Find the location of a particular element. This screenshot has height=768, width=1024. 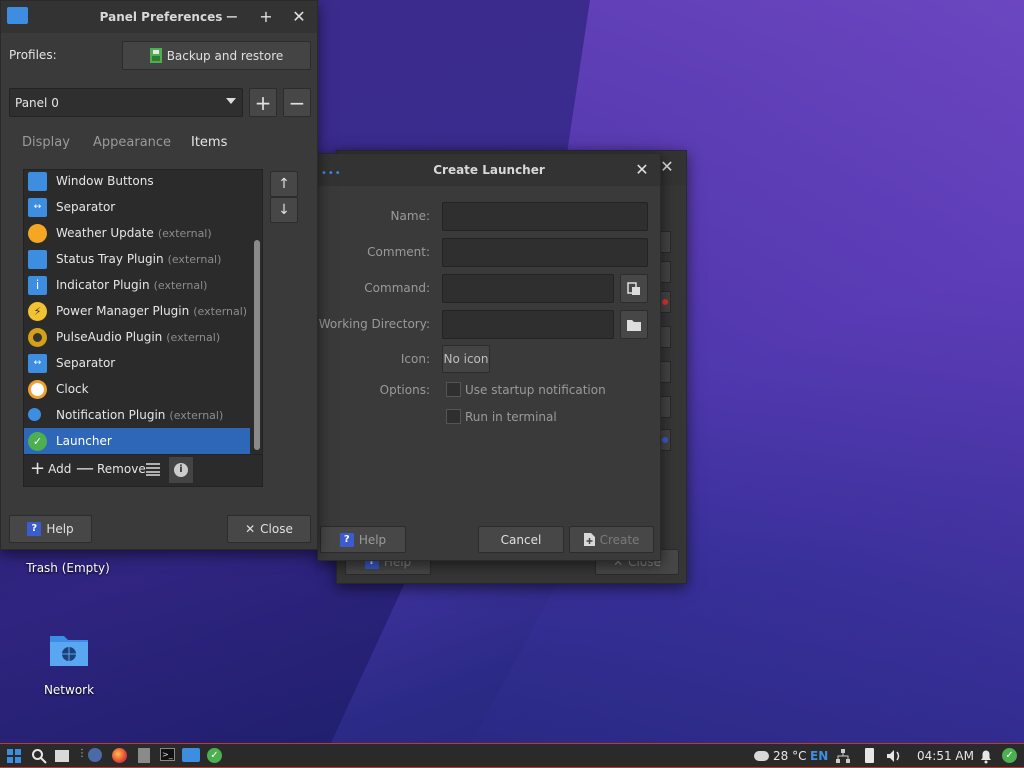

tab-display: Display is located at coordinates (46, 142).